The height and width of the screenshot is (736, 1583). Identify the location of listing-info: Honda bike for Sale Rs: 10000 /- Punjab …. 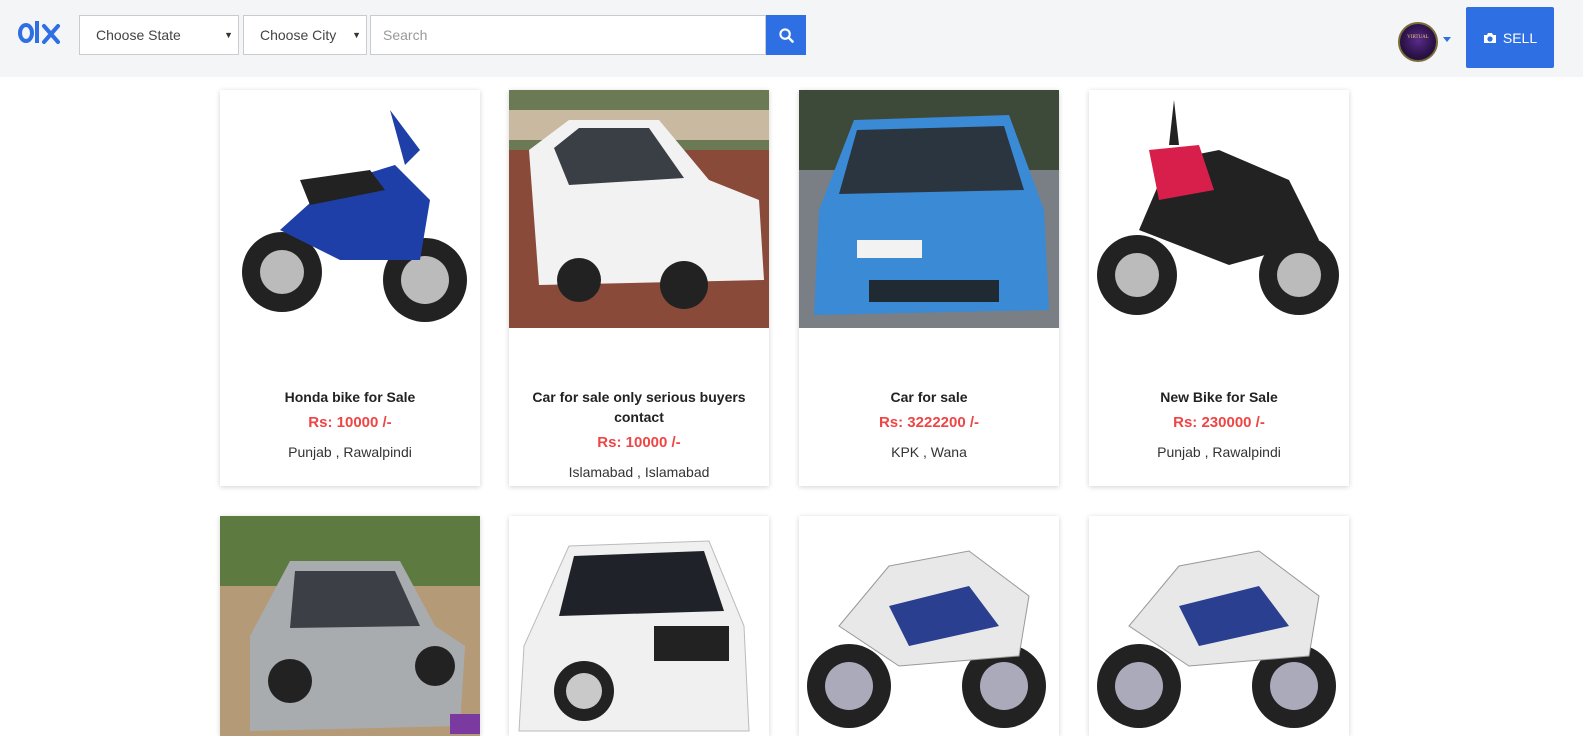
(350, 424).